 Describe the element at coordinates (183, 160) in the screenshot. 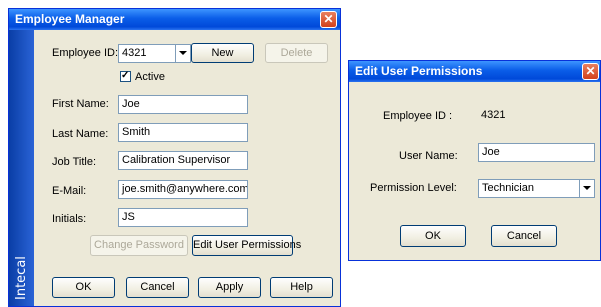

I see `job-title-field: Calibration Supervisor` at that location.